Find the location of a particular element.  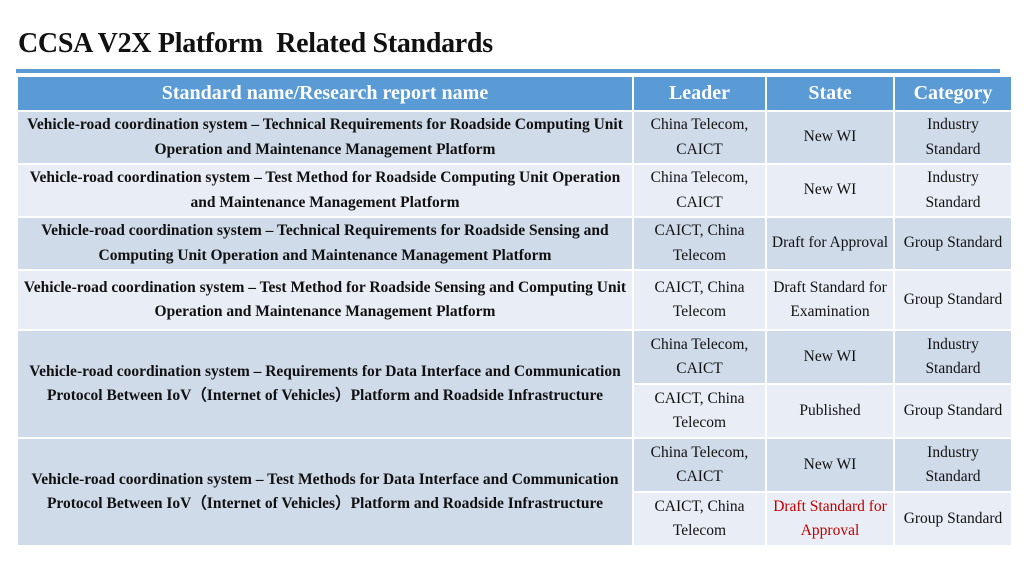

header-standard-name: Standard name/Research report name is located at coordinates (325, 94).